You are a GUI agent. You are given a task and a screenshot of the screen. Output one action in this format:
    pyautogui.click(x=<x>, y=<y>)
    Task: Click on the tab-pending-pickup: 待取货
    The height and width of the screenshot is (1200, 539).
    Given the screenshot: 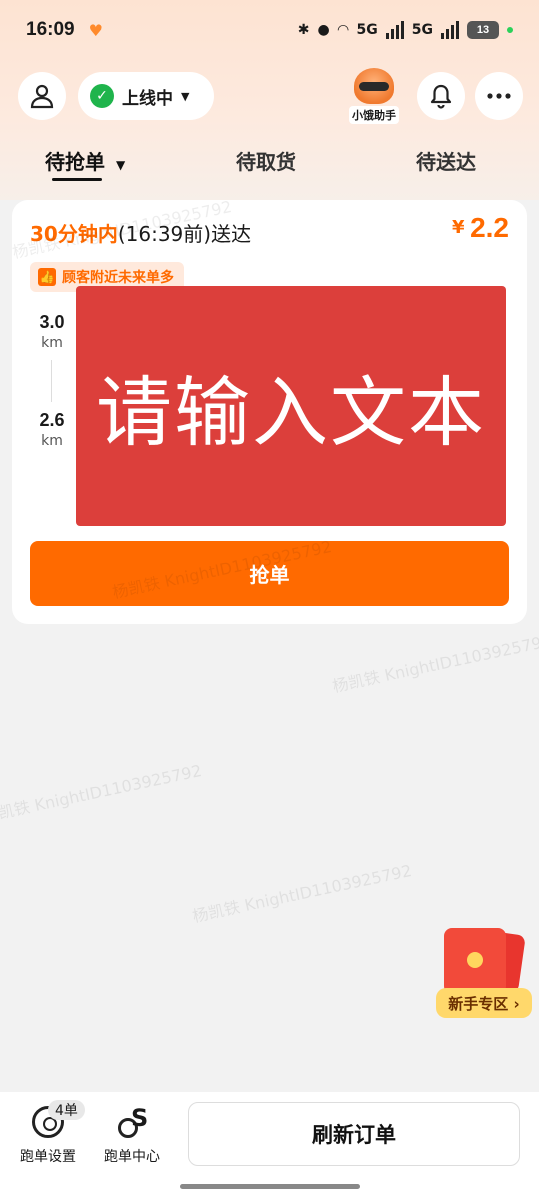 What is the action you would take?
    pyautogui.click(x=266, y=160)
    